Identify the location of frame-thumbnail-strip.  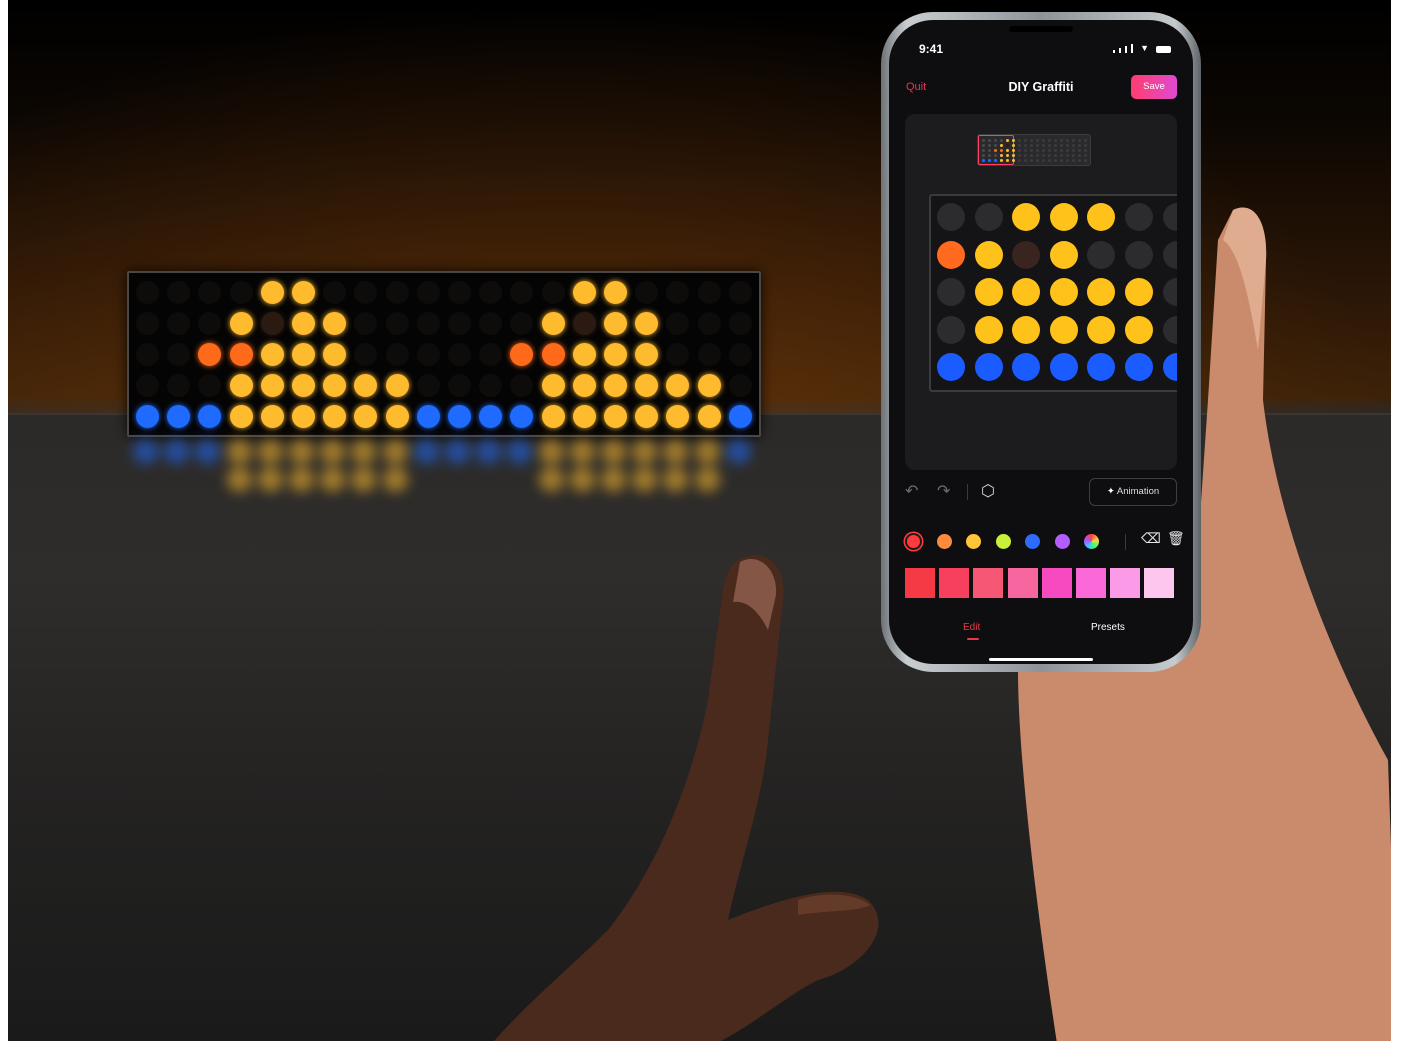
(1034, 150).